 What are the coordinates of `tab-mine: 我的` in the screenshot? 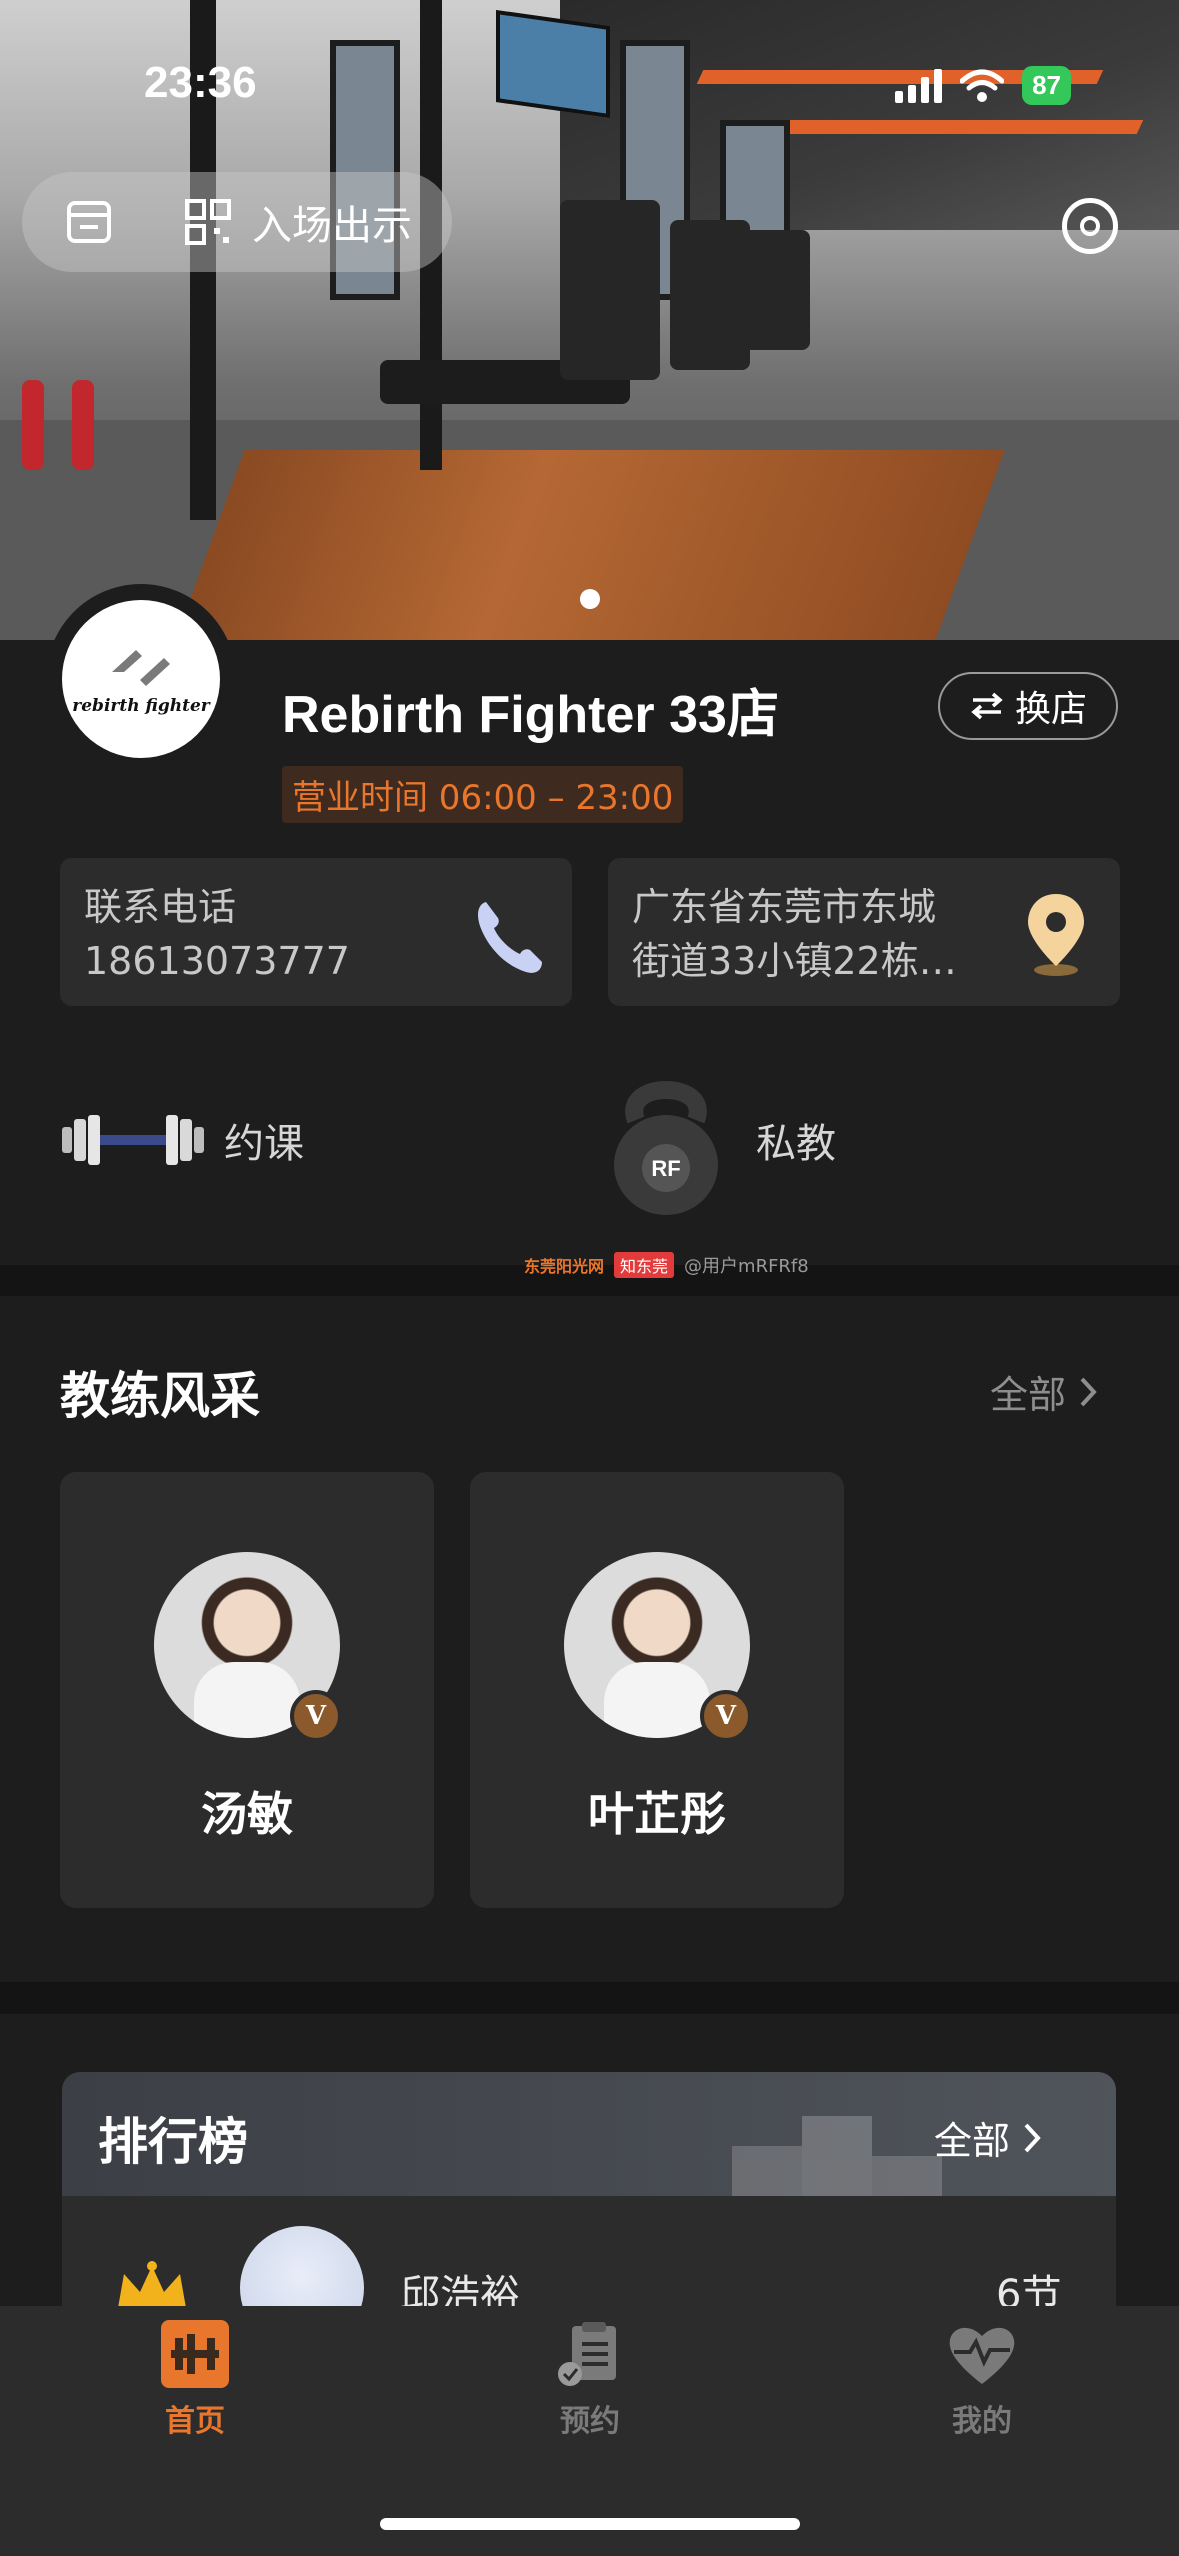 It's located at (982, 2380).